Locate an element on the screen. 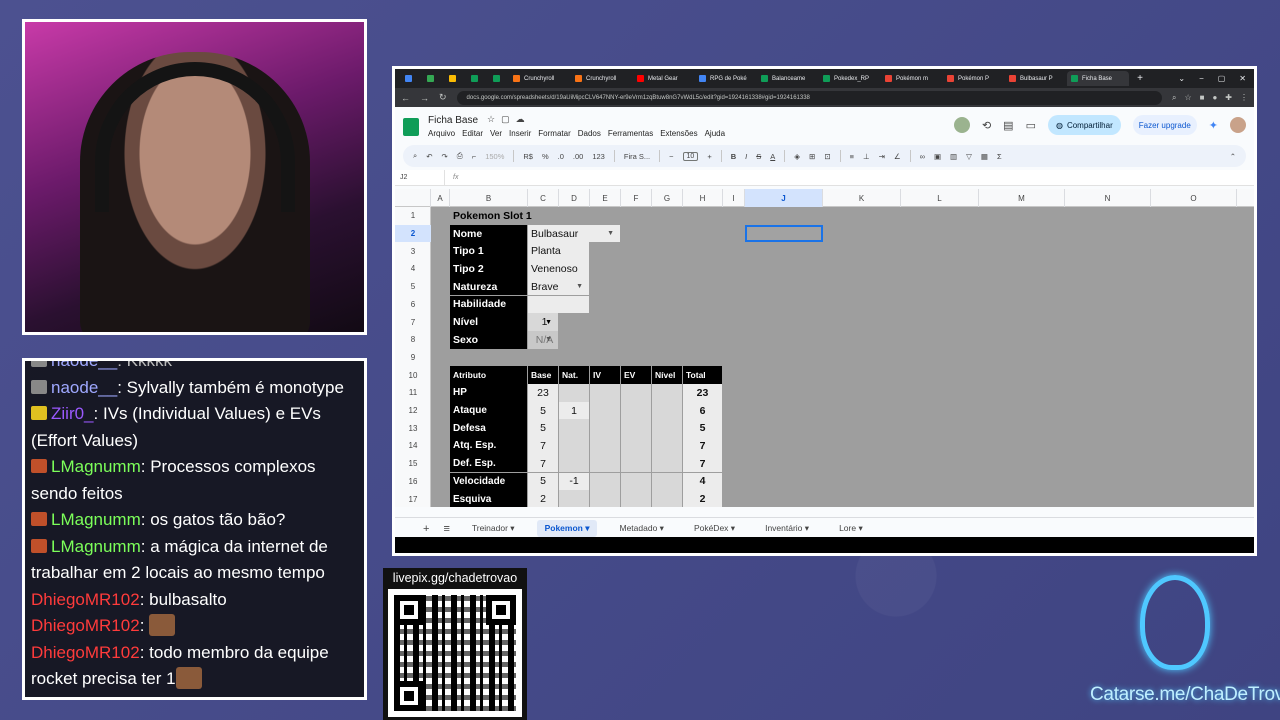 The width and height of the screenshot is (1280, 720). gemini-icon: ✦ is located at coordinates (1213, 125).